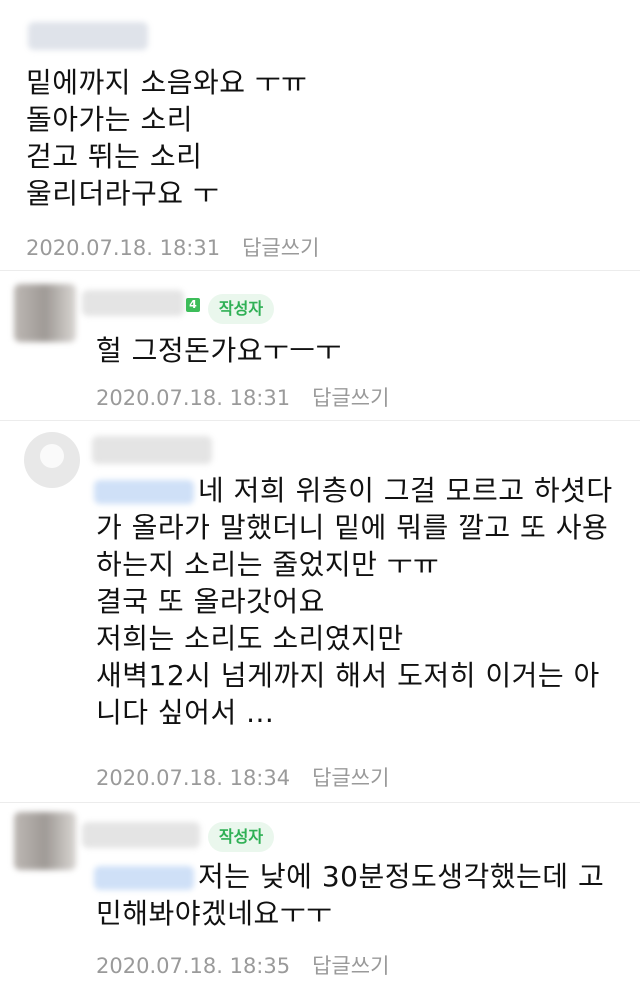  I want to click on comment-date: 2020.07.18. 18:34, so click(193, 778).